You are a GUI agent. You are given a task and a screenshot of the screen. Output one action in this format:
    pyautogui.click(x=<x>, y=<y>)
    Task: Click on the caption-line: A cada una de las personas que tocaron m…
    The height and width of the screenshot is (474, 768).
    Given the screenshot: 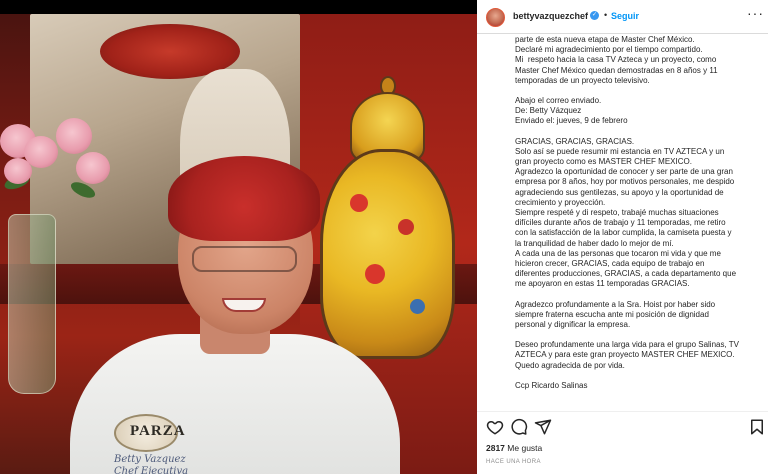 What is the action you would take?
    pyautogui.click(x=618, y=253)
    